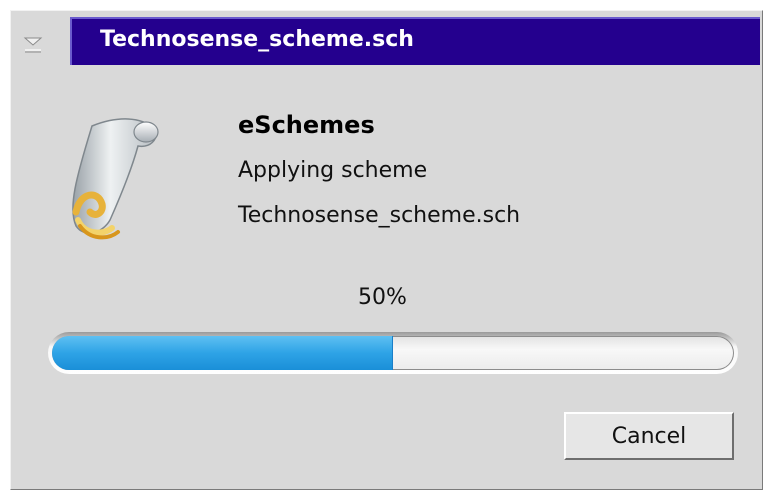 The height and width of the screenshot is (492, 765). Describe the element at coordinates (333, 170) in the screenshot. I see `status-text: Applying scheme` at that location.